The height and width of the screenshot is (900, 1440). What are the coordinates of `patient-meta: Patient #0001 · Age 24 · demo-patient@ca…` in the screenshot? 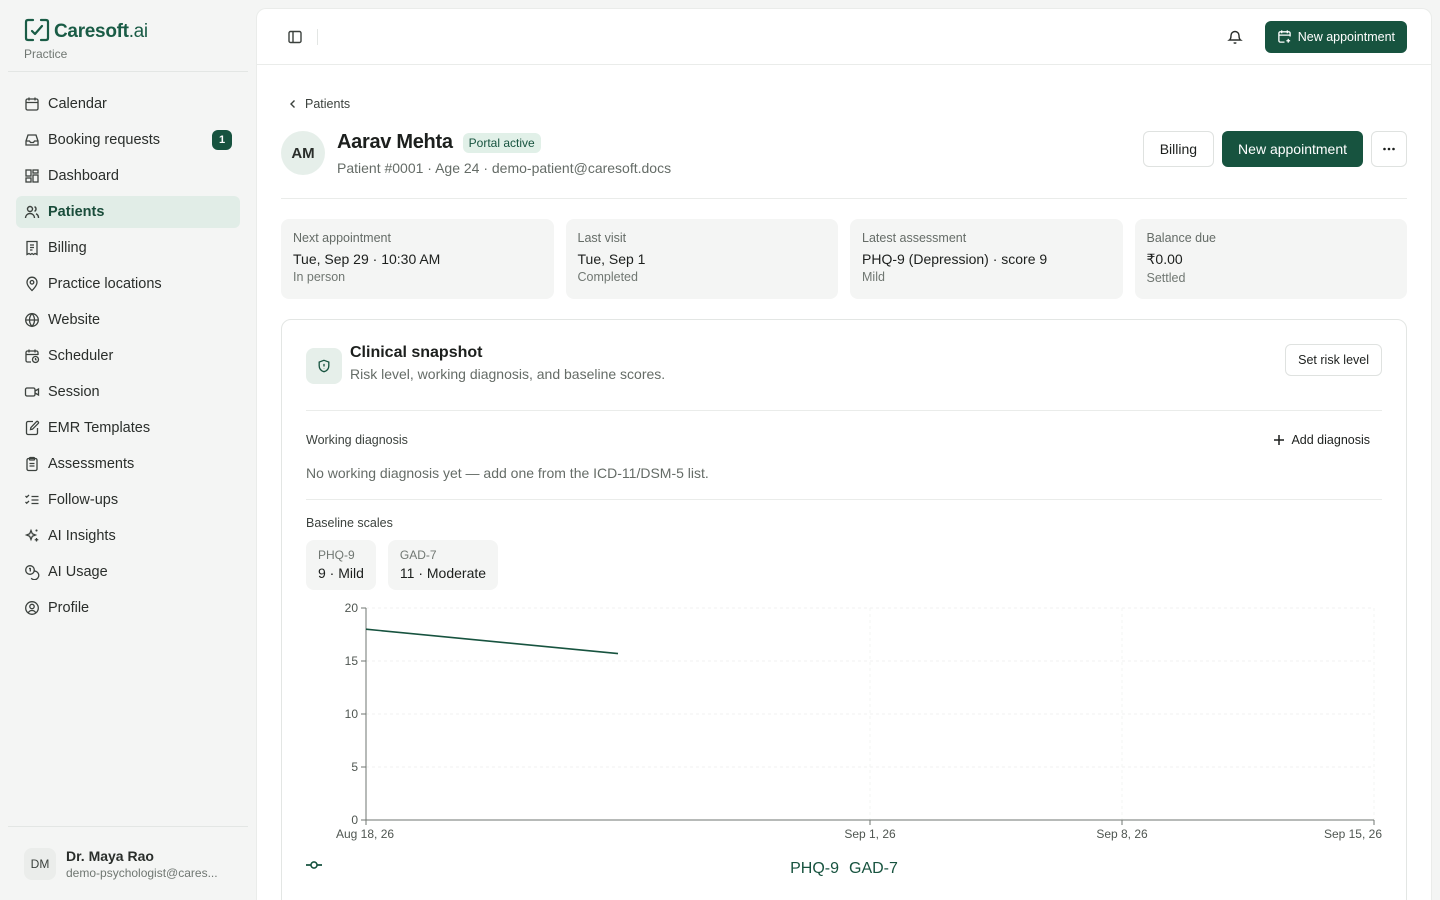 It's located at (504, 168).